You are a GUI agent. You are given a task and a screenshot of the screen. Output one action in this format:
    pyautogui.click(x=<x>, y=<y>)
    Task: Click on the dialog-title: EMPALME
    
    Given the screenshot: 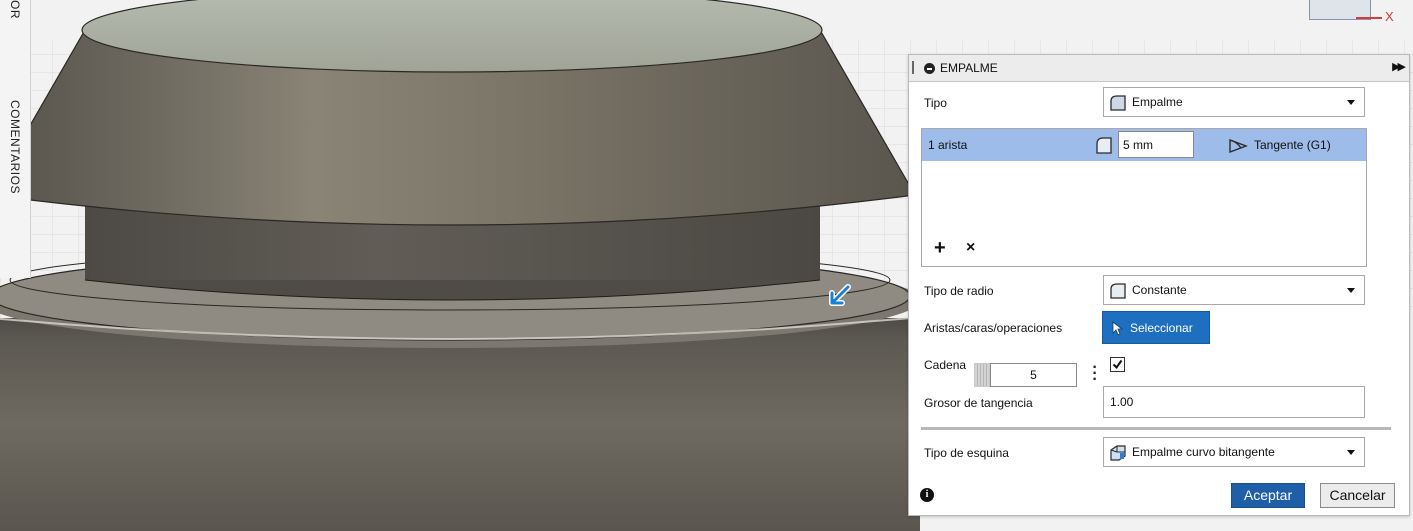 What is the action you would take?
    pyautogui.click(x=969, y=68)
    